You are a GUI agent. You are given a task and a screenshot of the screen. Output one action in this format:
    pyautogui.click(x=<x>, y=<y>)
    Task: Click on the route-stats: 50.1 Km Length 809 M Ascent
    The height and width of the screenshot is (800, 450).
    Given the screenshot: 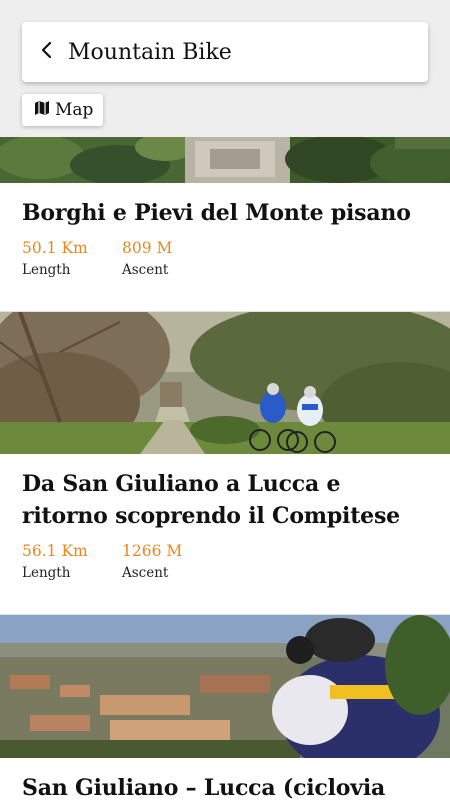 What is the action you would take?
    pyautogui.click(x=225, y=258)
    